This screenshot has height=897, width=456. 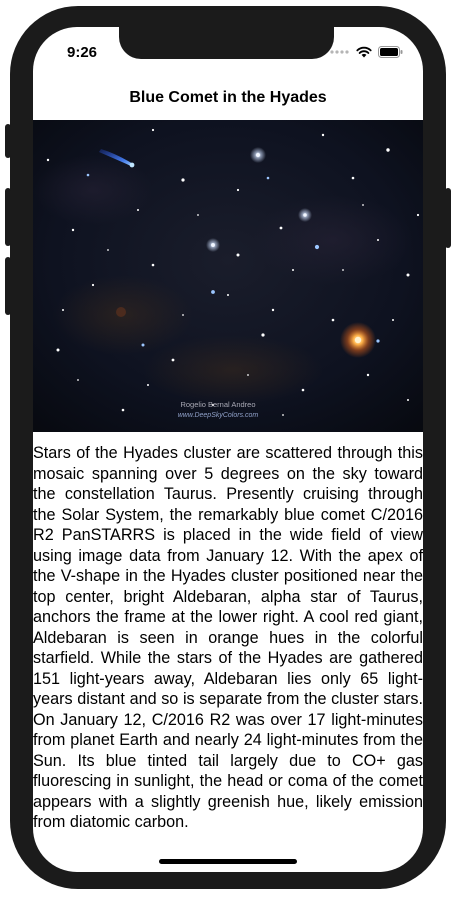 What do you see at coordinates (8, 141) in the screenshot?
I see `mute-switch` at bounding box center [8, 141].